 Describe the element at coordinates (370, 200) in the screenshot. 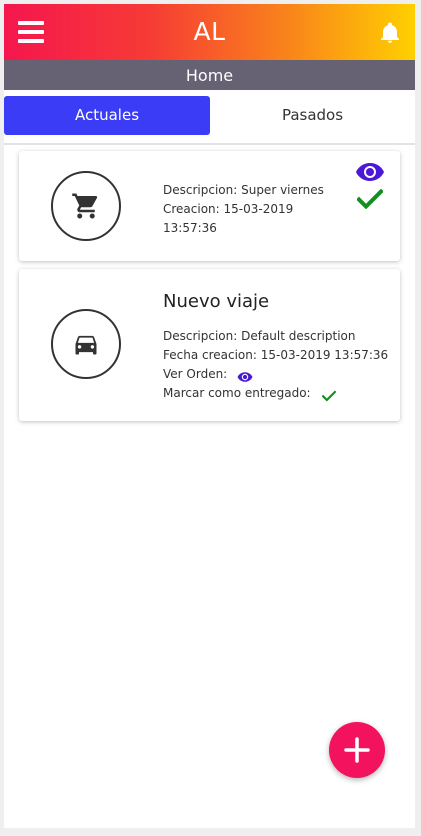

I see `check-icon` at that location.